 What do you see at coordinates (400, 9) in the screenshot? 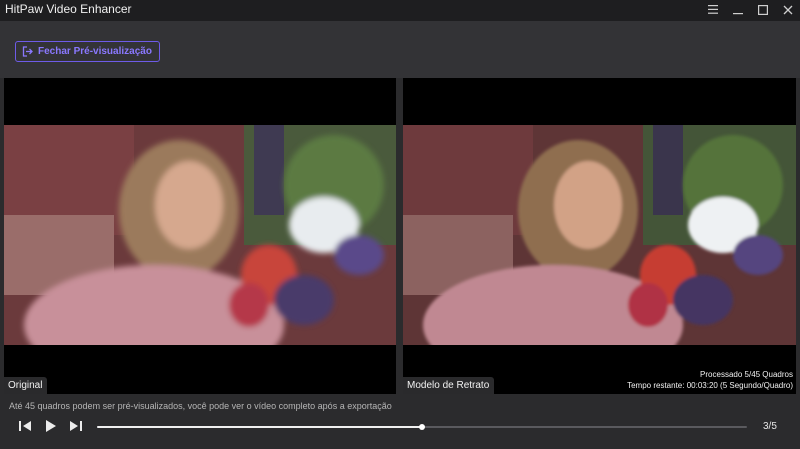
I see `title-bar: HitPaw Video Enhancer` at bounding box center [400, 9].